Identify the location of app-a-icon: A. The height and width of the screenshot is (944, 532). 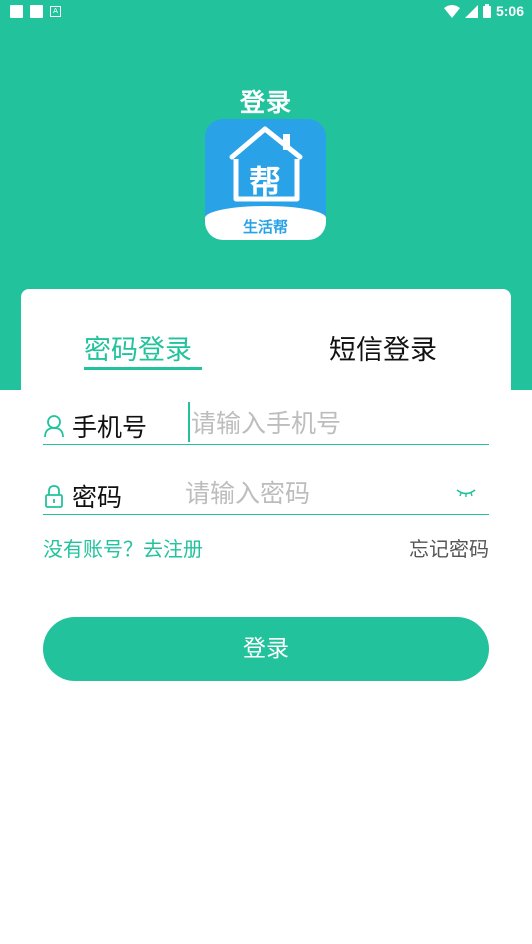
(55, 11).